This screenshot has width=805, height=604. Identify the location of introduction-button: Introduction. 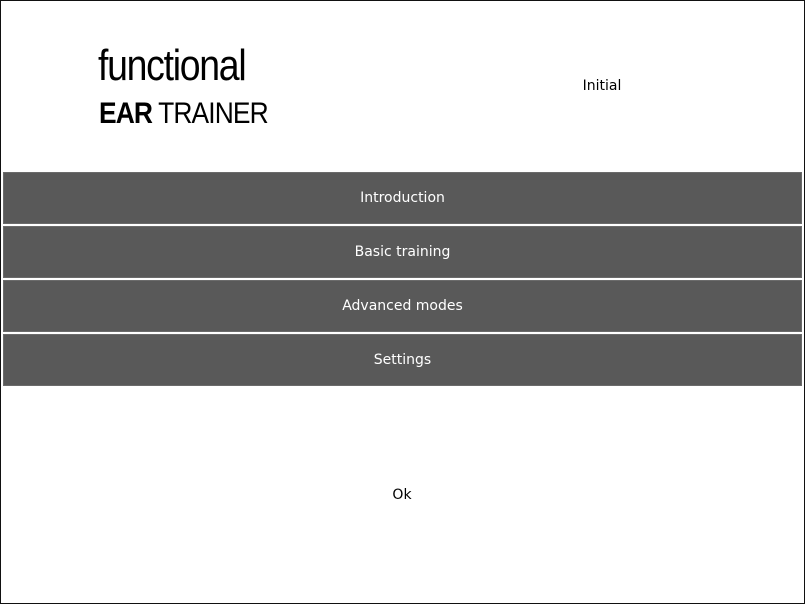
(402, 198).